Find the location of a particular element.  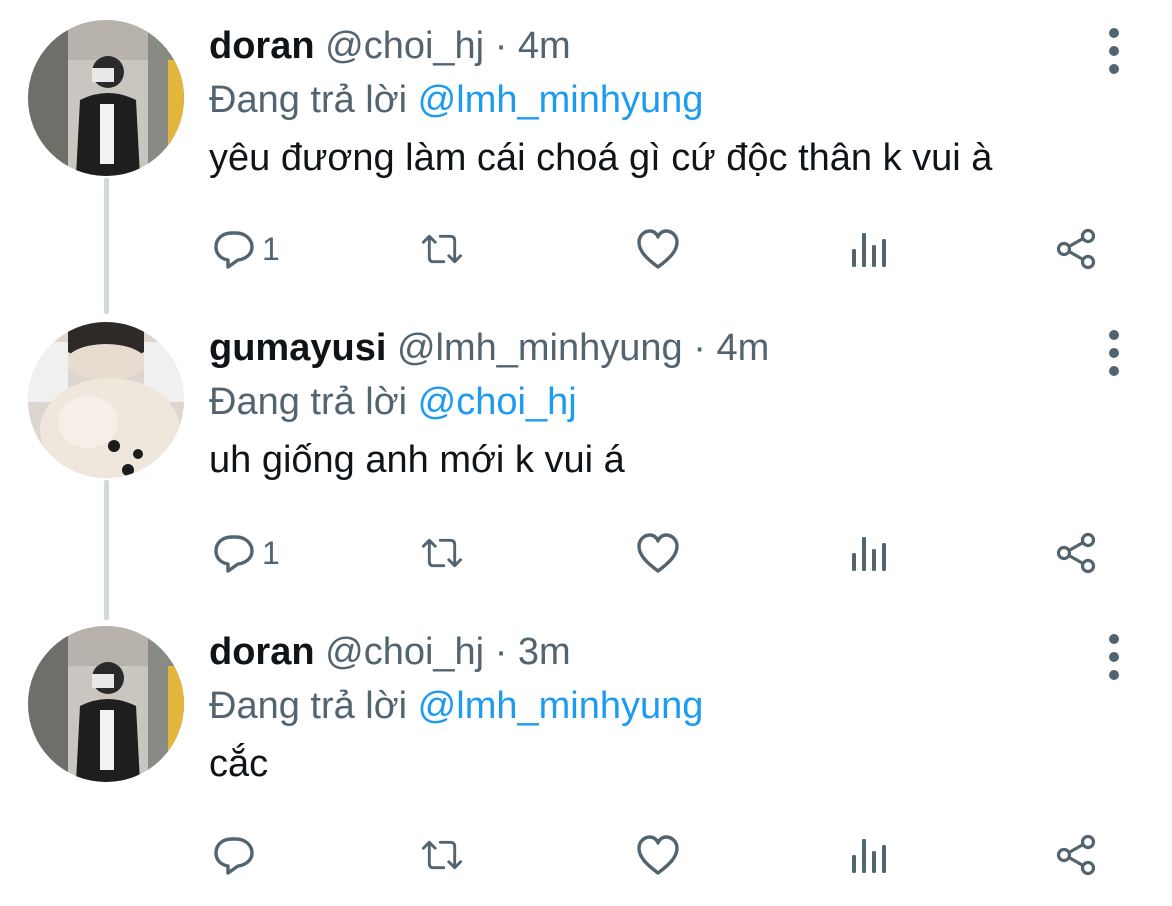

user-handle: @lmh_minhyung is located at coordinates (540, 348).